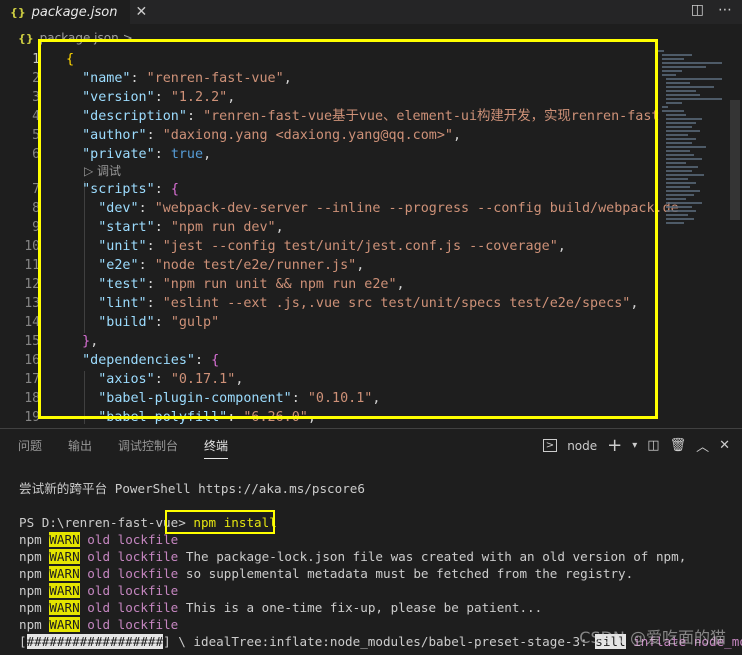 This screenshot has width=742, height=655. I want to click on line-number: 8, so click(36, 208).